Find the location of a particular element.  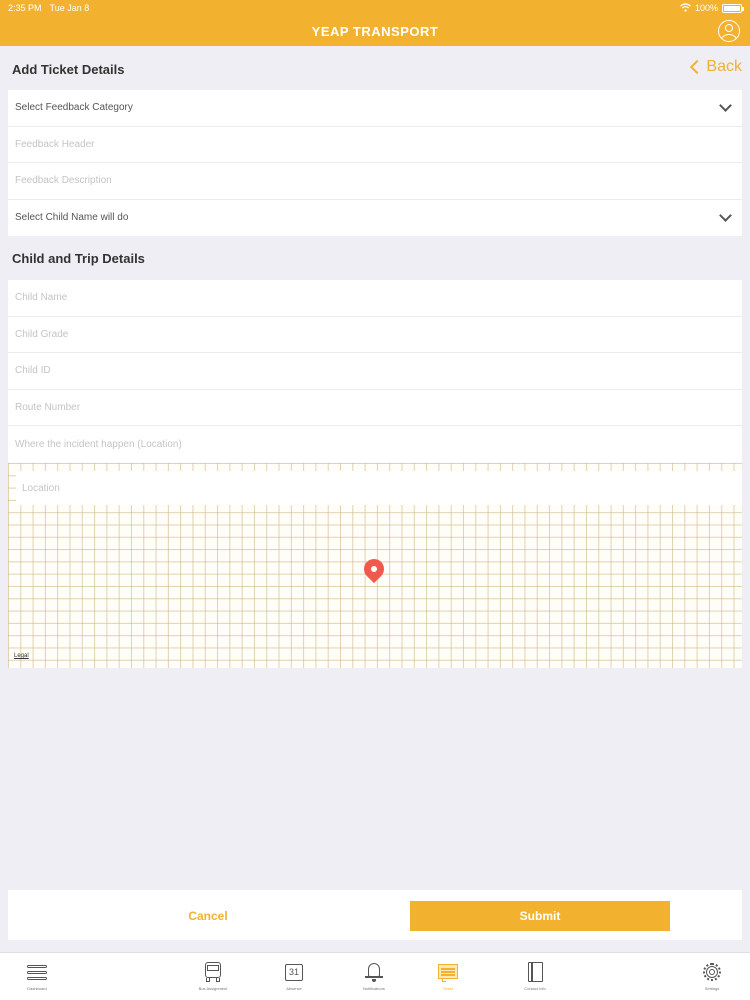

tab-absence: 31 Absence is located at coordinates (294, 976).